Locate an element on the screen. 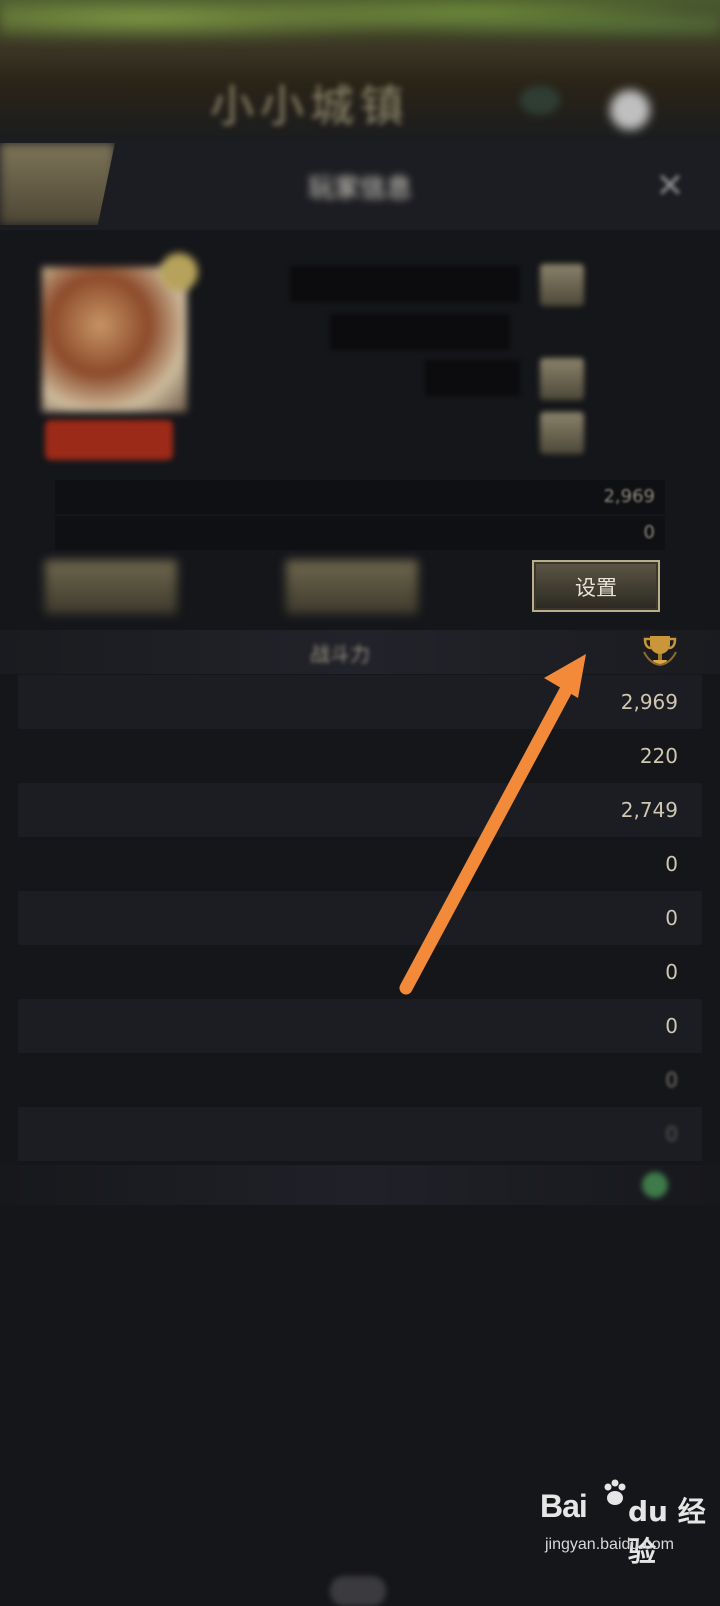  avatar-badge-icon is located at coordinates (179, 272).